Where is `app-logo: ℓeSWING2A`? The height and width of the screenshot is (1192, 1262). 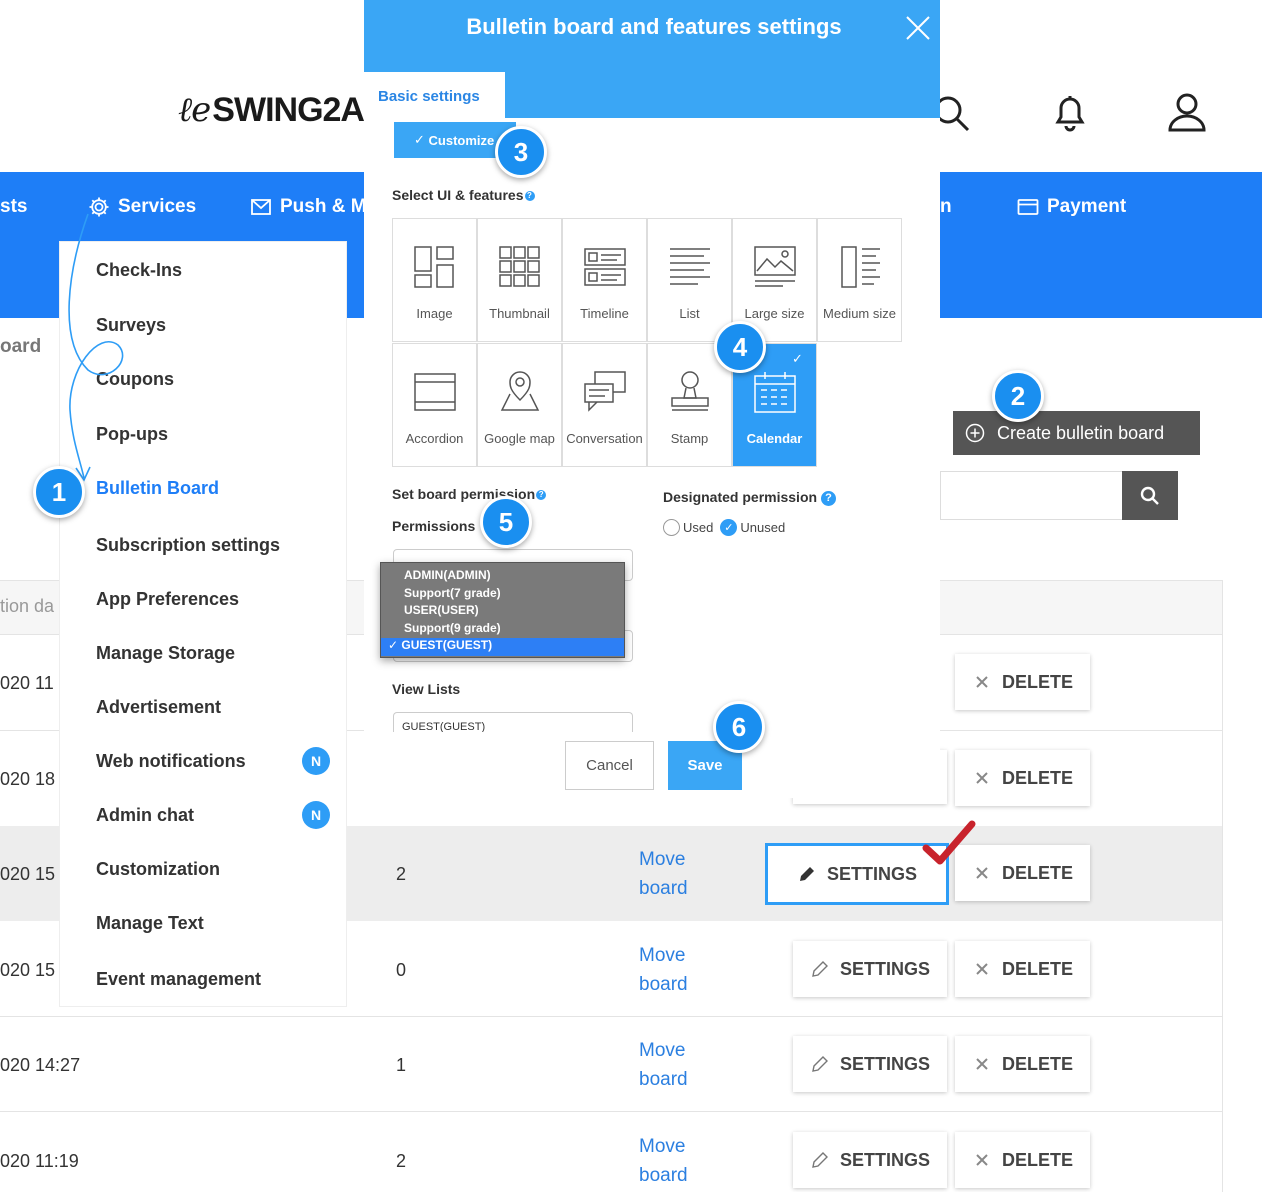
app-logo: ℓeSWING2A is located at coordinates (271, 110).